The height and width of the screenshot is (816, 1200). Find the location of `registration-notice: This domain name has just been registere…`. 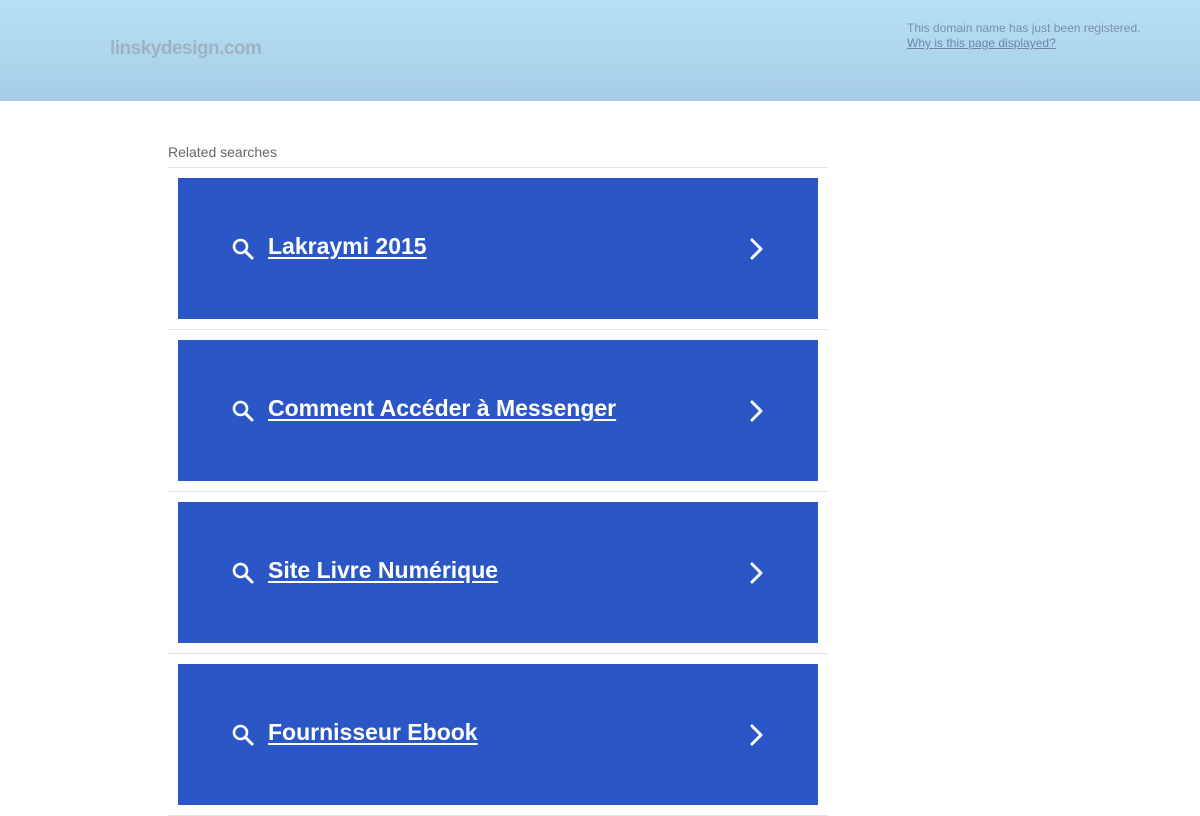

registration-notice: This domain name has just been registere… is located at coordinates (1023, 36).